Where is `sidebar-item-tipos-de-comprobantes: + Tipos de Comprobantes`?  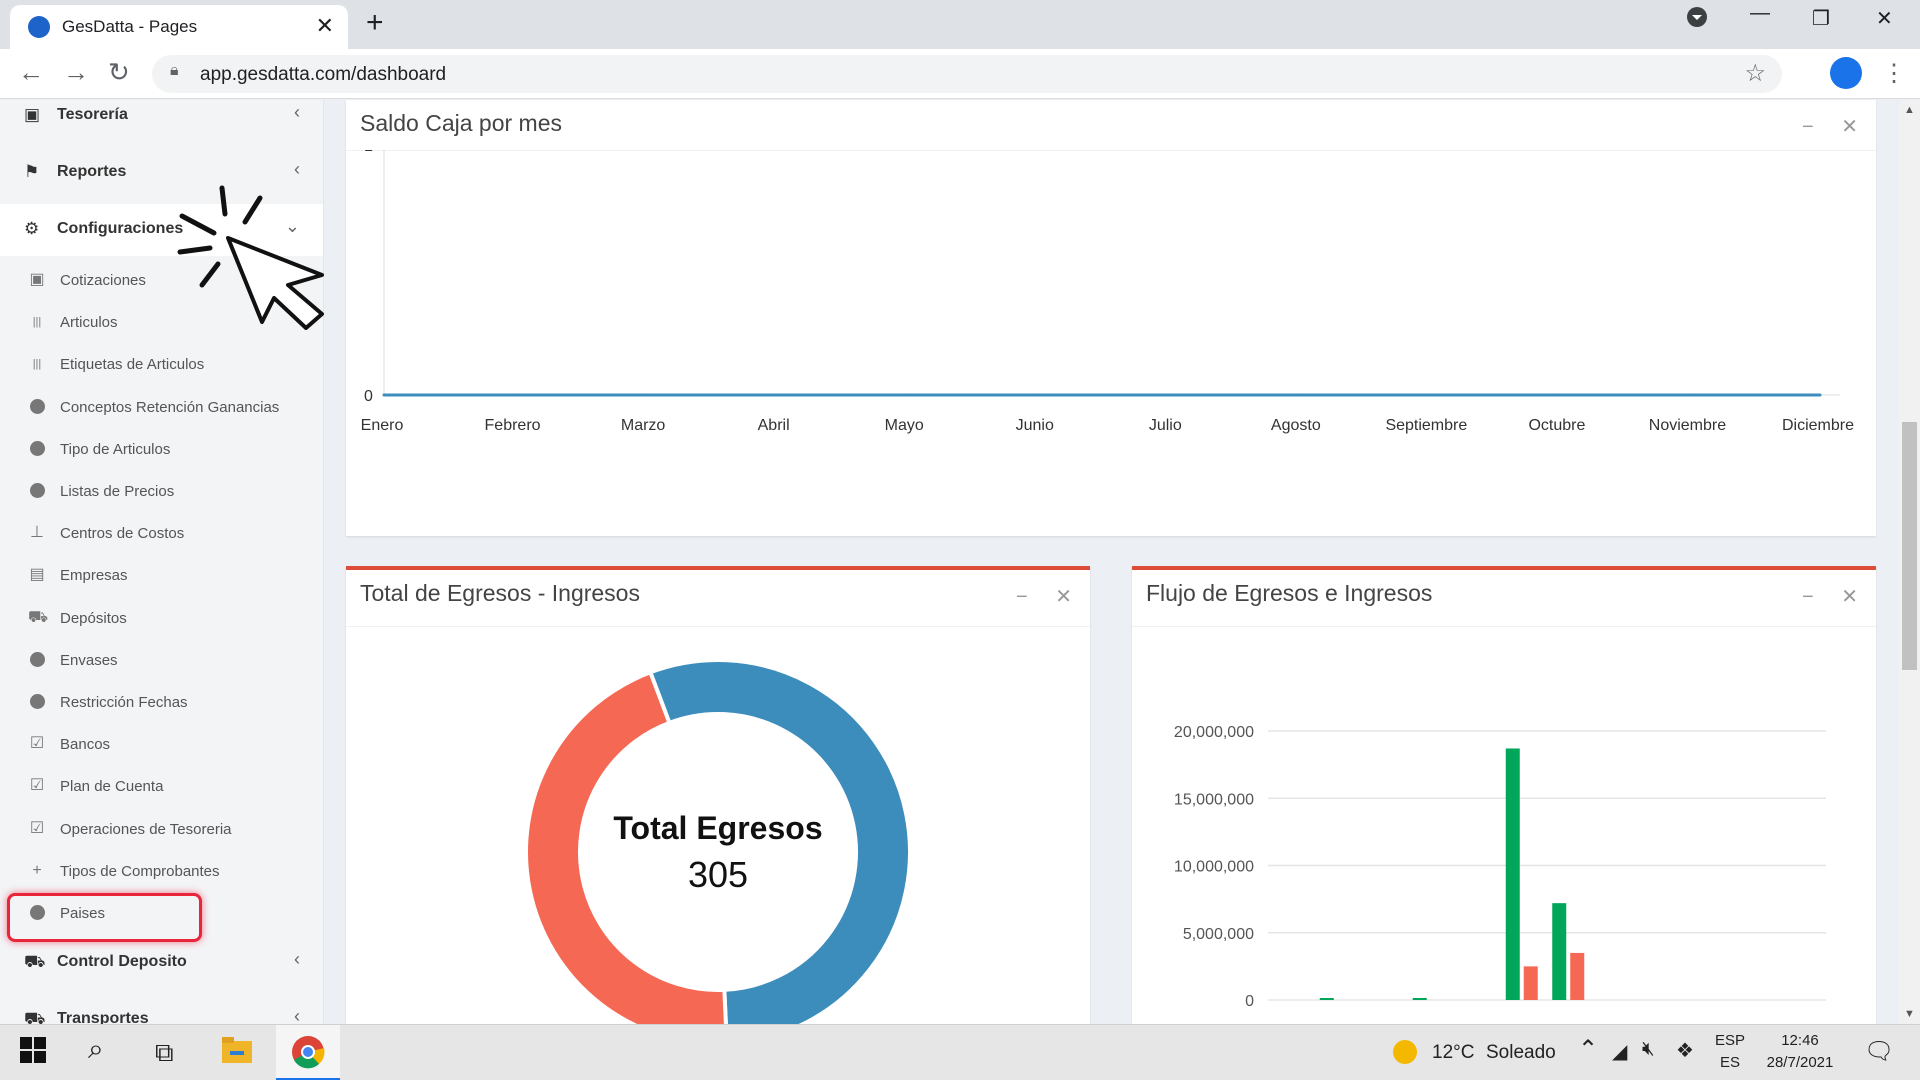
sidebar-item-tipos-de-comprobantes: + Tipos de Comprobantes is located at coordinates (161, 872).